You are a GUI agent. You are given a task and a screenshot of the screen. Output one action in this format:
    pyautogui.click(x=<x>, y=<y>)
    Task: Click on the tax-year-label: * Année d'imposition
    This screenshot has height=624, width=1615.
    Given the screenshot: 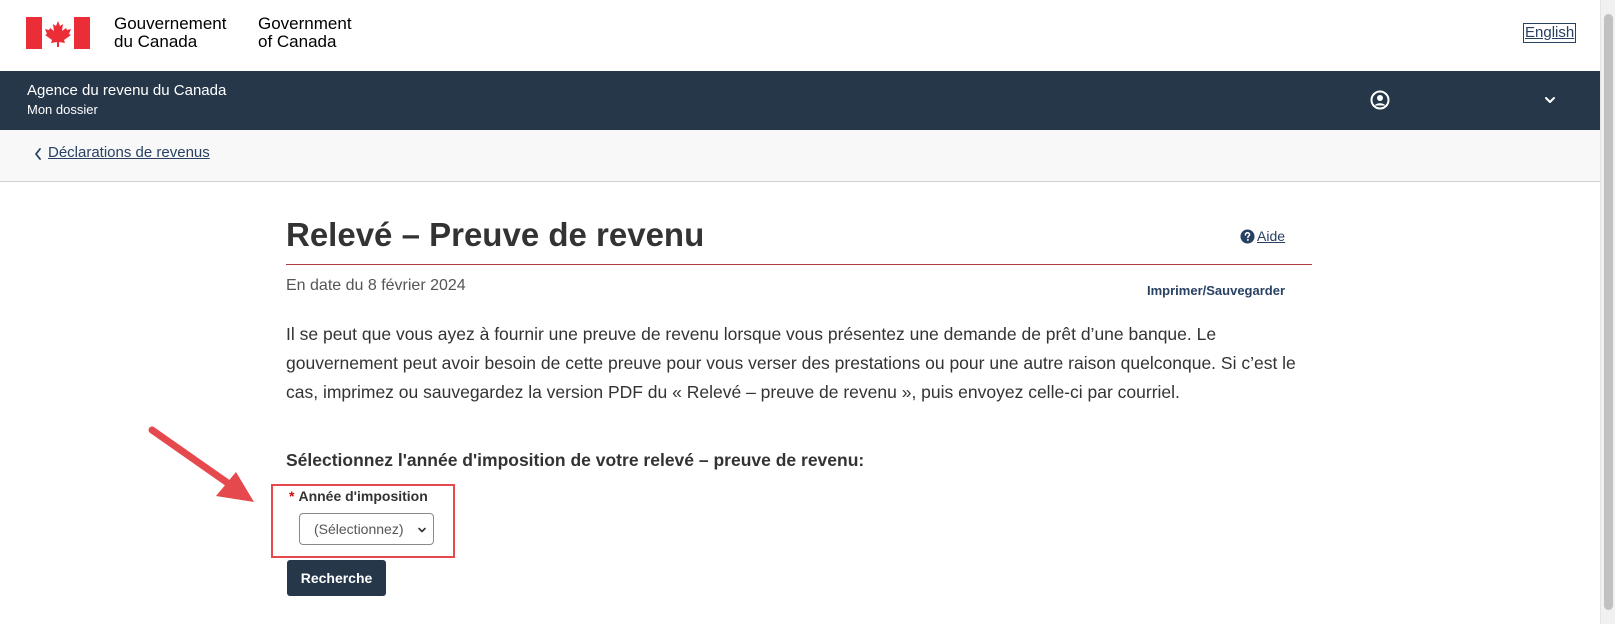 What is the action you would take?
    pyautogui.click(x=358, y=496)
    